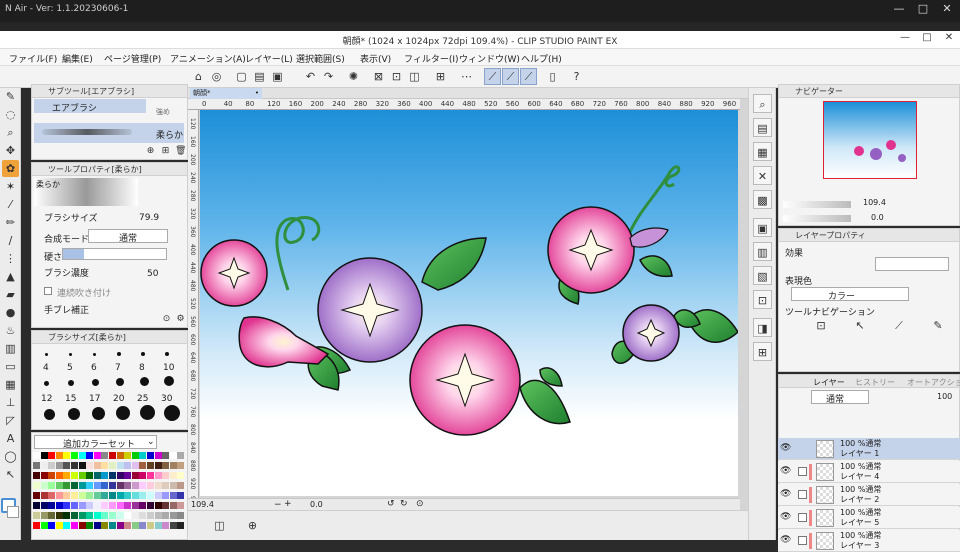 This screenshot has height=552, width=960. Describe the element at coordinates (870, 140) in the screenshot. I see `navigator-thumbnail` at that location.